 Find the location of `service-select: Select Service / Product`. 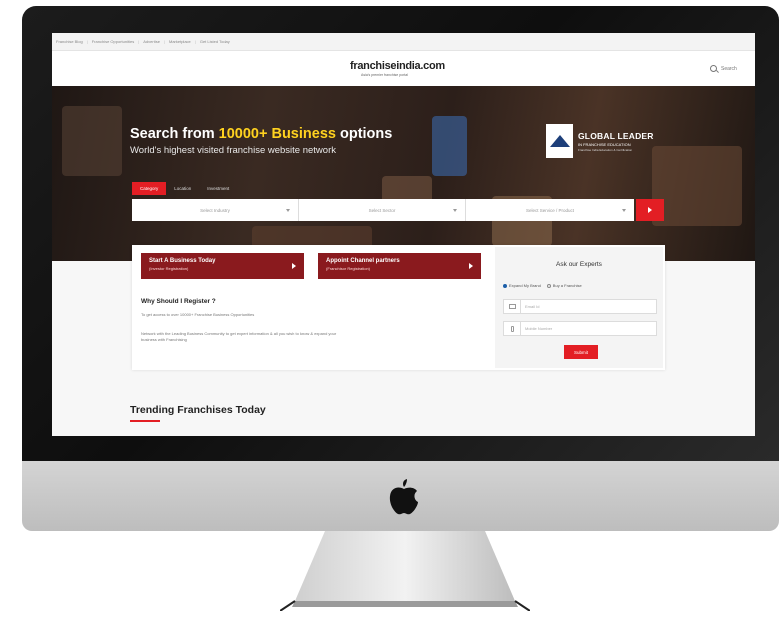

service-select: Select Service / Product is located at coordinates (550, 210).